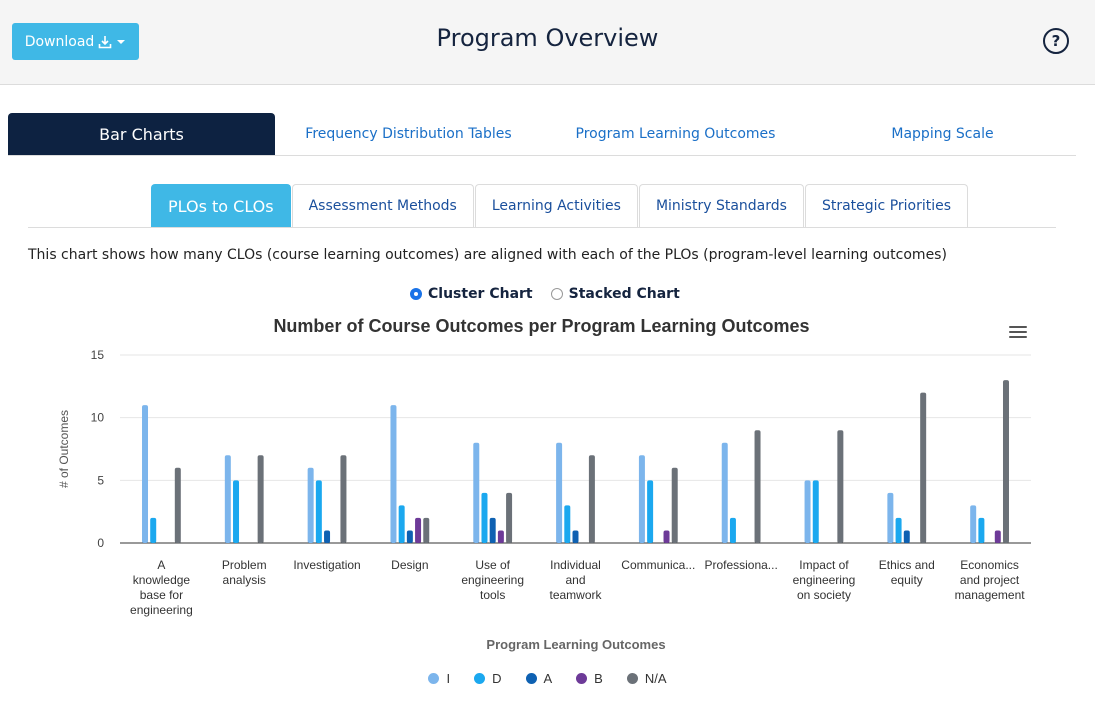 The height and width of the screenshot is (705, 1095). I want to click on legend-item: I, so click(439, 678).